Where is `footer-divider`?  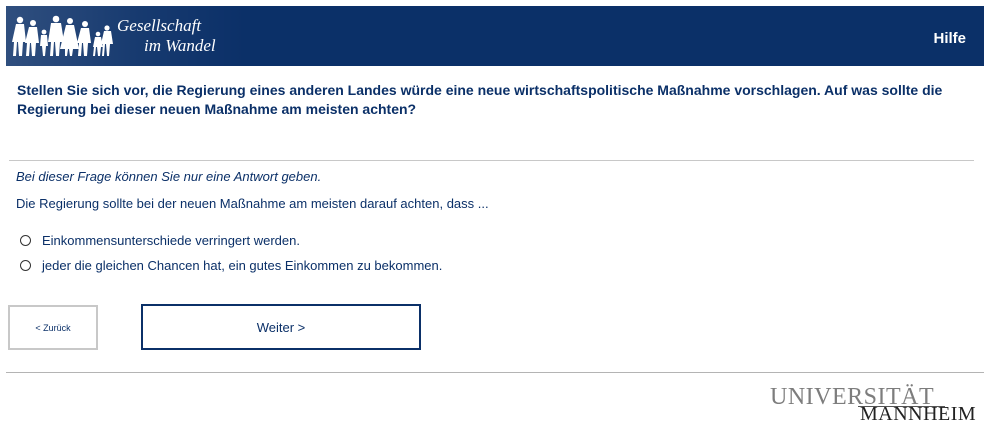 footer-divider is located at coordinates (495, 372).